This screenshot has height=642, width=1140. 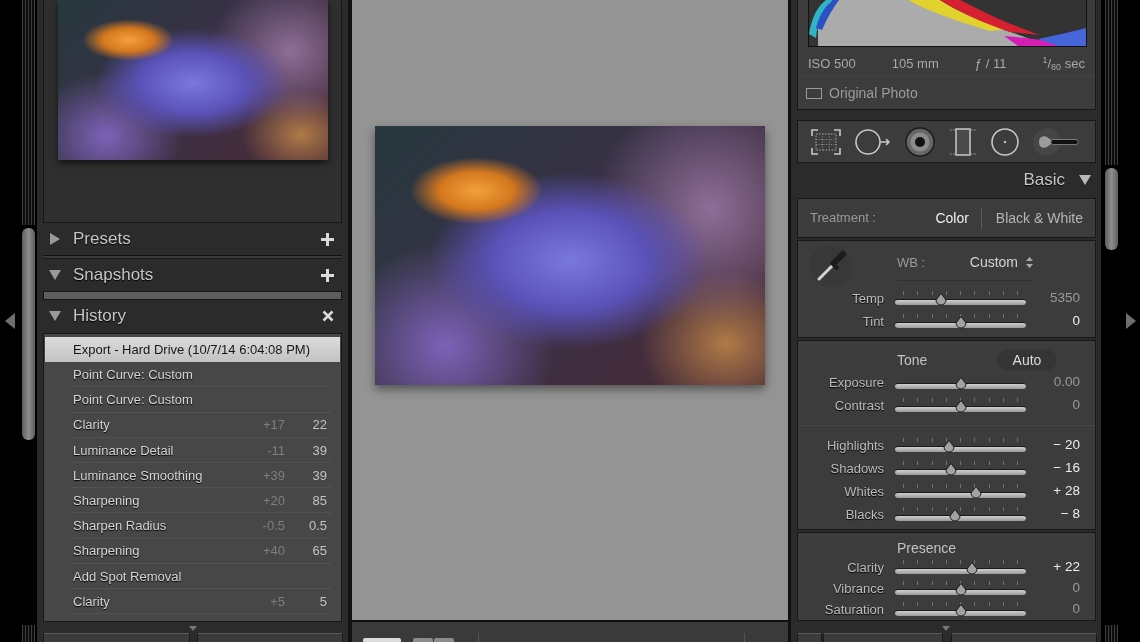 I want to click on section-title: Tone, so click(x=912, y=360).